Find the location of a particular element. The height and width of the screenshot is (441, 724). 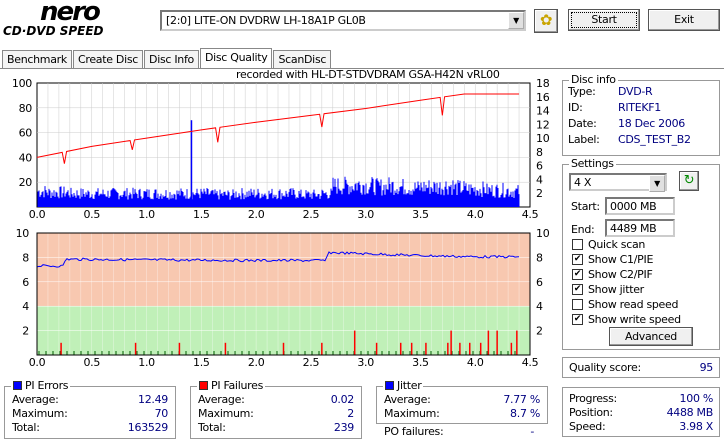

jitter-title: Jitter is located at coordinates (403, 385).